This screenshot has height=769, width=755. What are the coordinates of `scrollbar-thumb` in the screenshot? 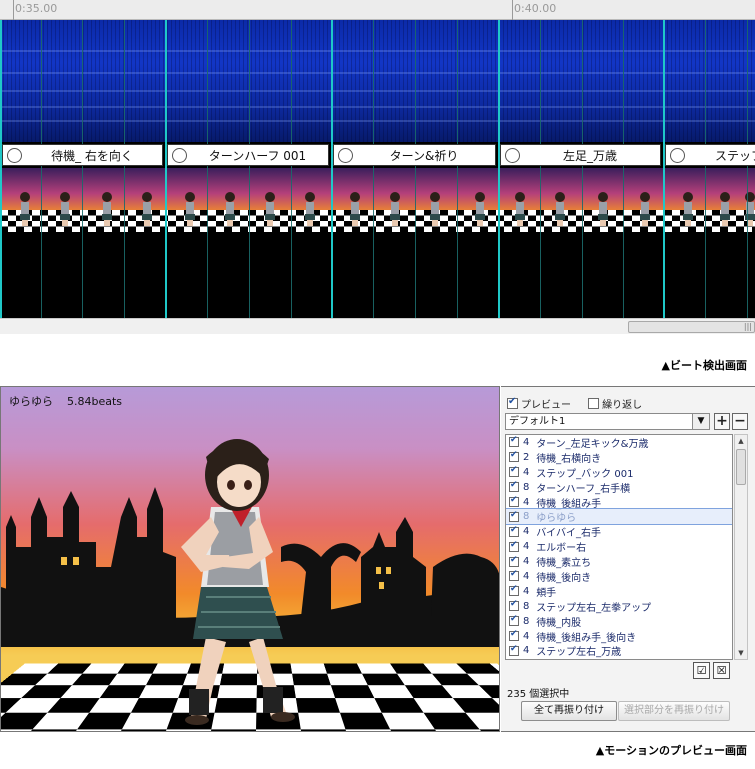 It's located at (741, 467).